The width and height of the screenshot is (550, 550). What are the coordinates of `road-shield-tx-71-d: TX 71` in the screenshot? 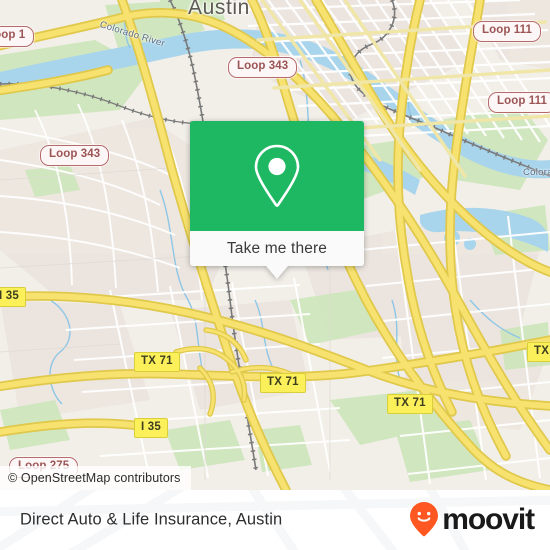 It's located at (538, 352).